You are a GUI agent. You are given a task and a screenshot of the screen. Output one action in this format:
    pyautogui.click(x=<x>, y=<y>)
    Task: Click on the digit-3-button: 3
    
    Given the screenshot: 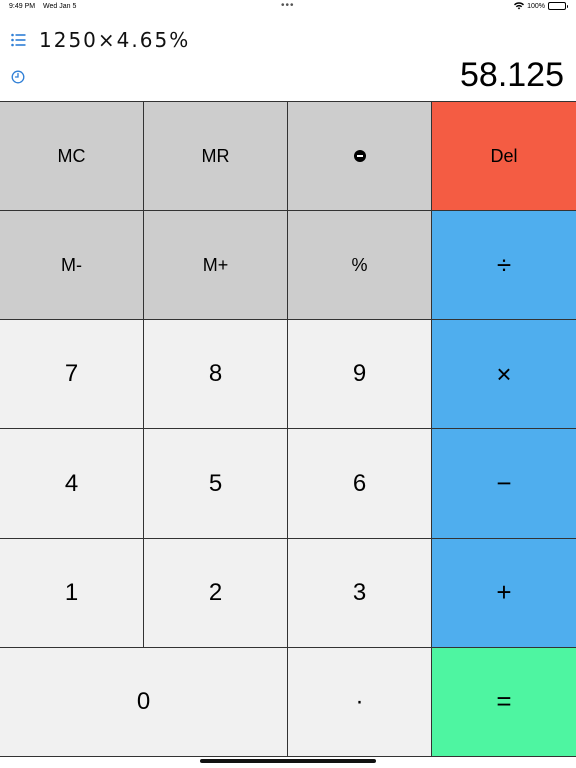 What is the action you would take?
    pyautogui.click(x=360, y=593)
    